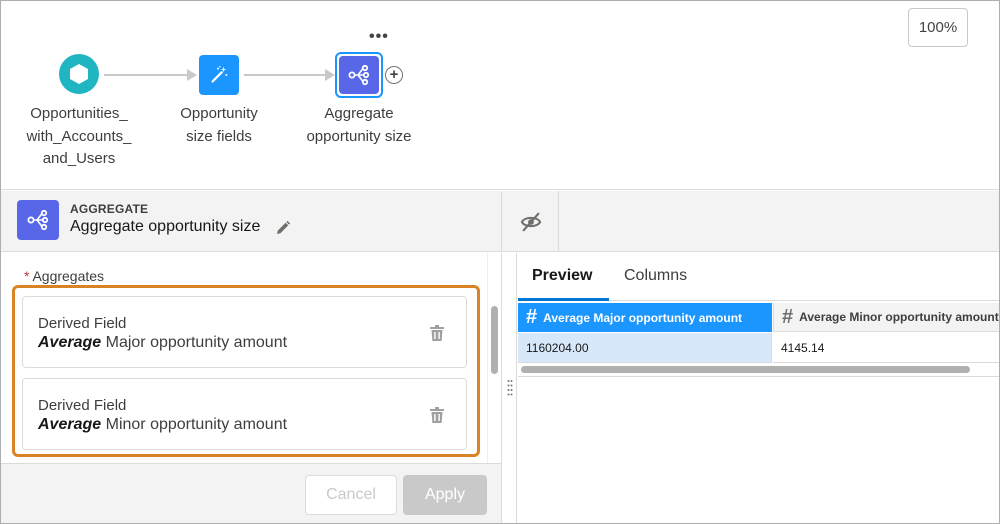 This screenshot has height=524, width=1000. What do you see at coordinates (745, 369) in the screenshot?
I see `horizontal-scrollbar-thumb` at bounding box center [745, 369].